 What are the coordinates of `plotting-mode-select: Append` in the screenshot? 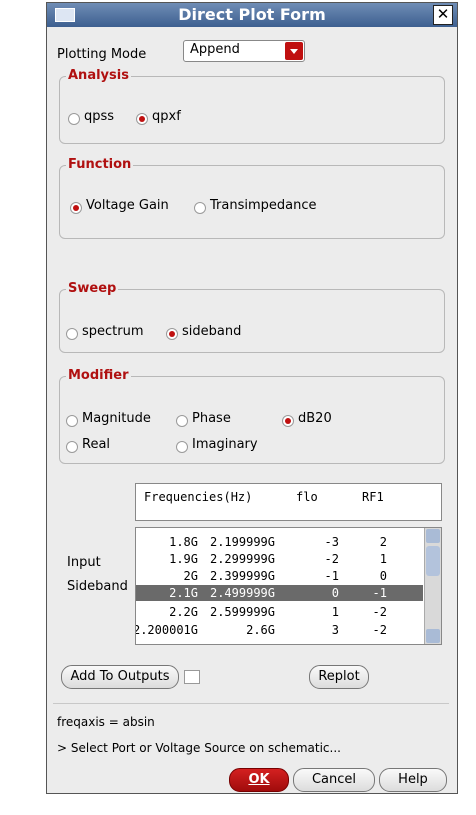 It's located at (244, 51).